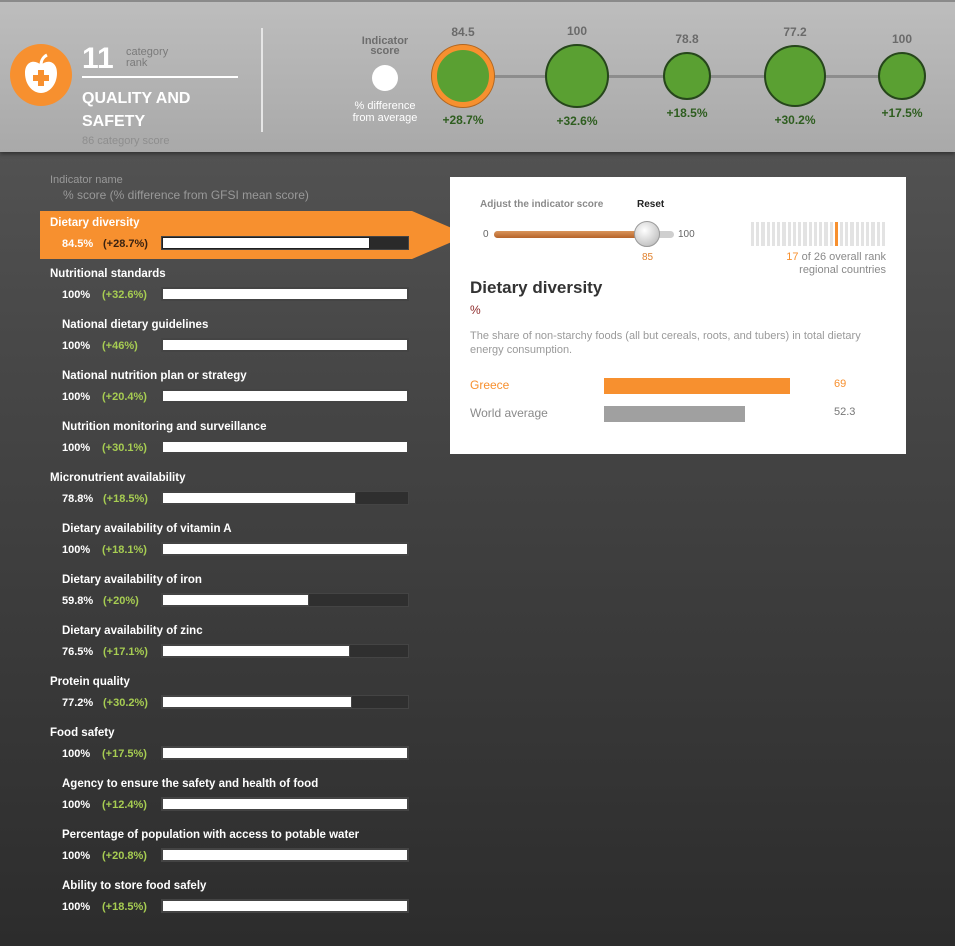  Describe the element at coordinates (385, 46) in the screenshot. I see `legend-indicator-score: Indicator score` at that location.